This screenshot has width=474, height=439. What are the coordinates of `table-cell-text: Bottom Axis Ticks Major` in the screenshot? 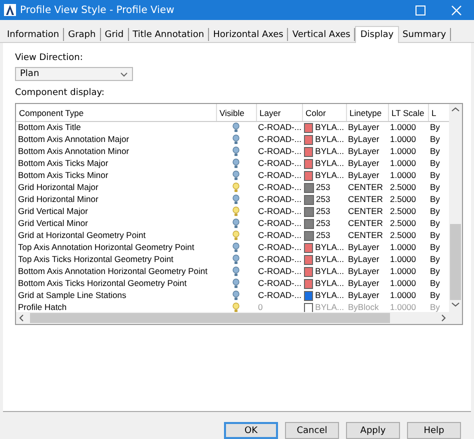 It's located at (63, 164).